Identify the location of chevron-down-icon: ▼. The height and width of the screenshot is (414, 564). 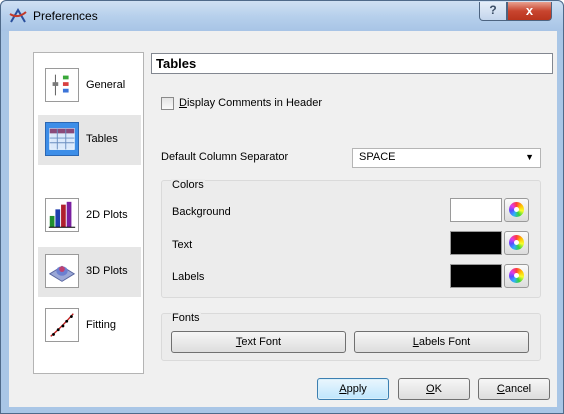
(529, 157).